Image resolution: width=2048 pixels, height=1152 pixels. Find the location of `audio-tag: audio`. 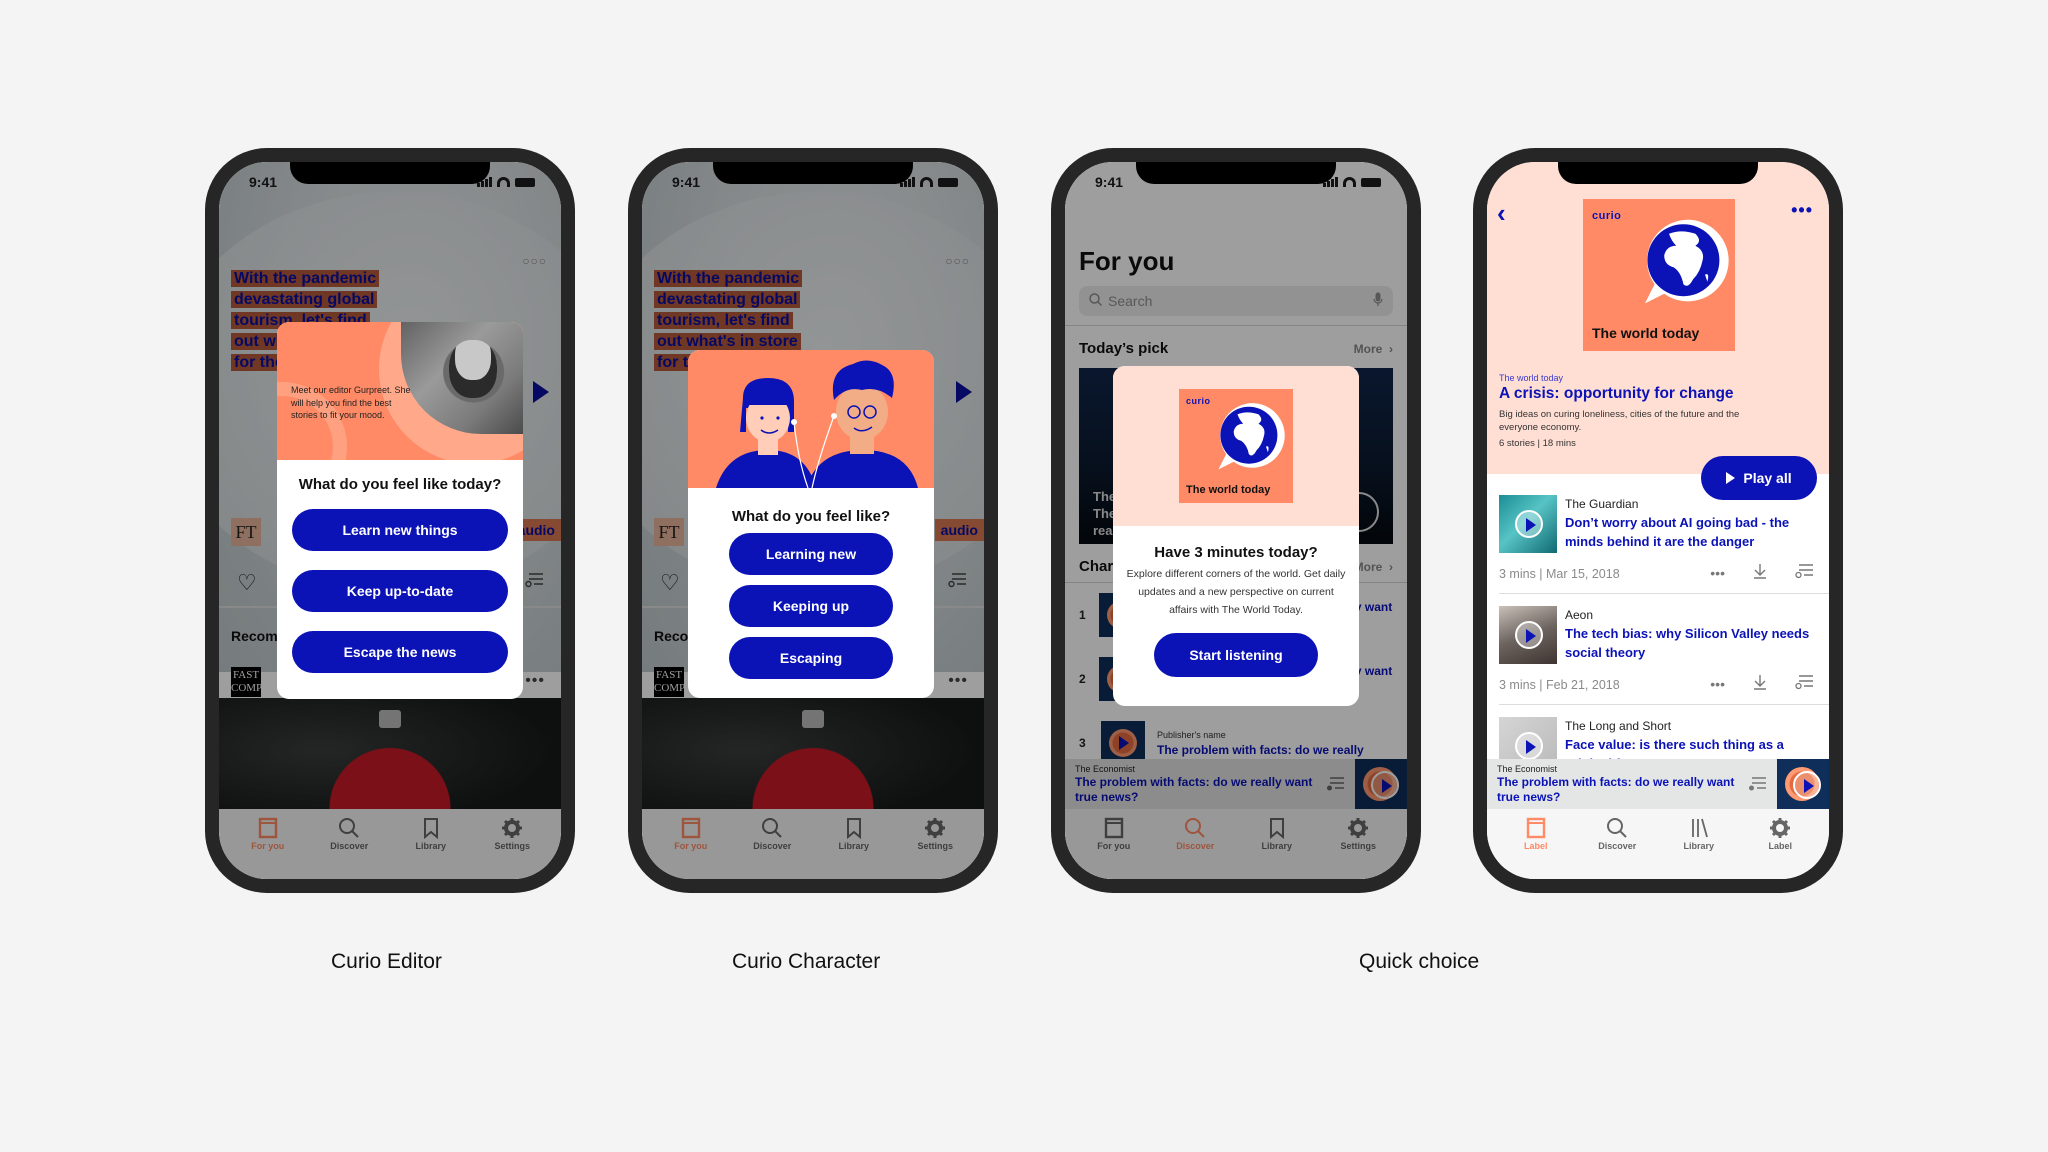

audio-tag: audio is located at coordinates (959, 530).